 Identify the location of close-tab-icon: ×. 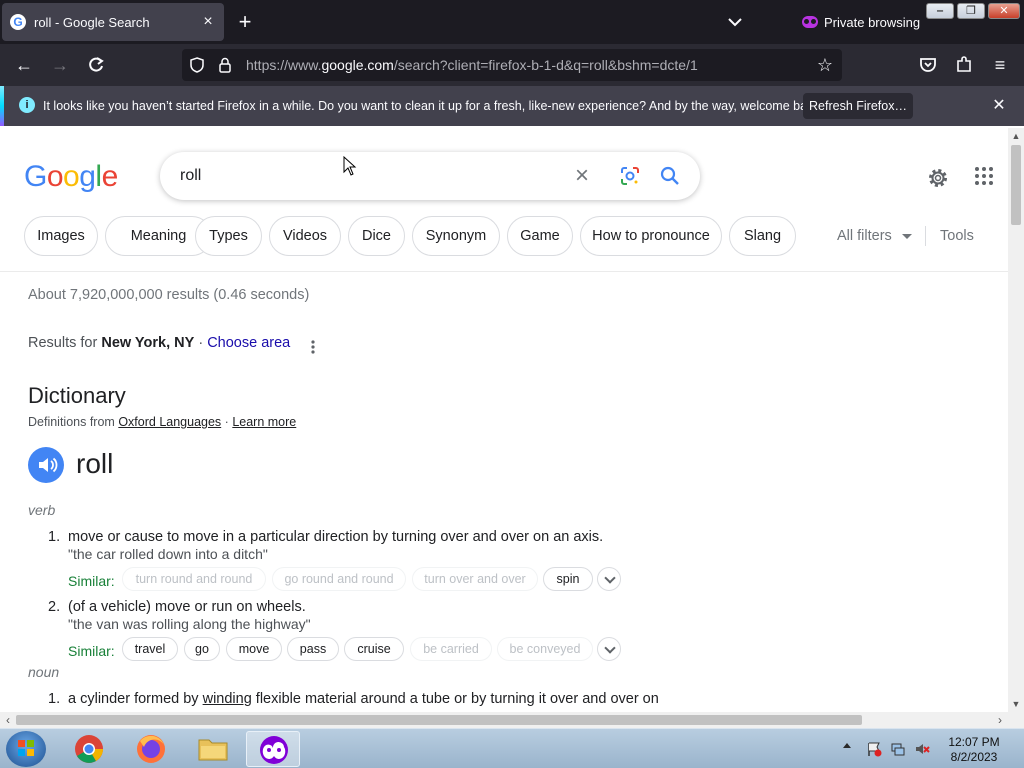
(208, 22).